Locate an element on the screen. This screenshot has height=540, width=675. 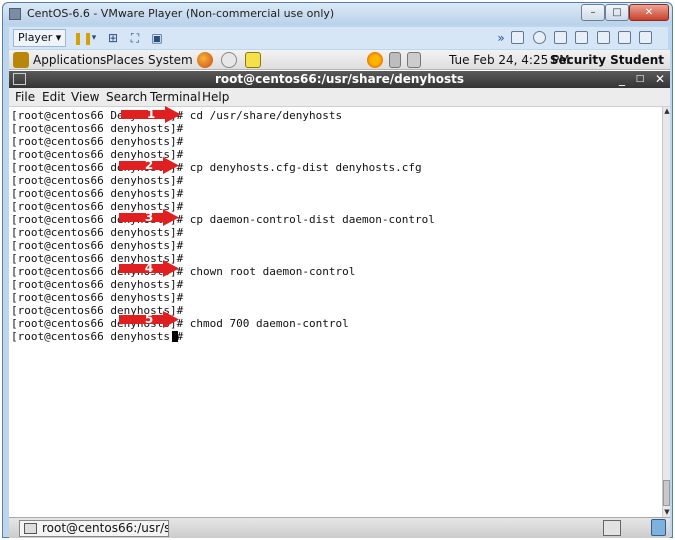
menu-terminal: Terminal is located at coordinates (175, 97).